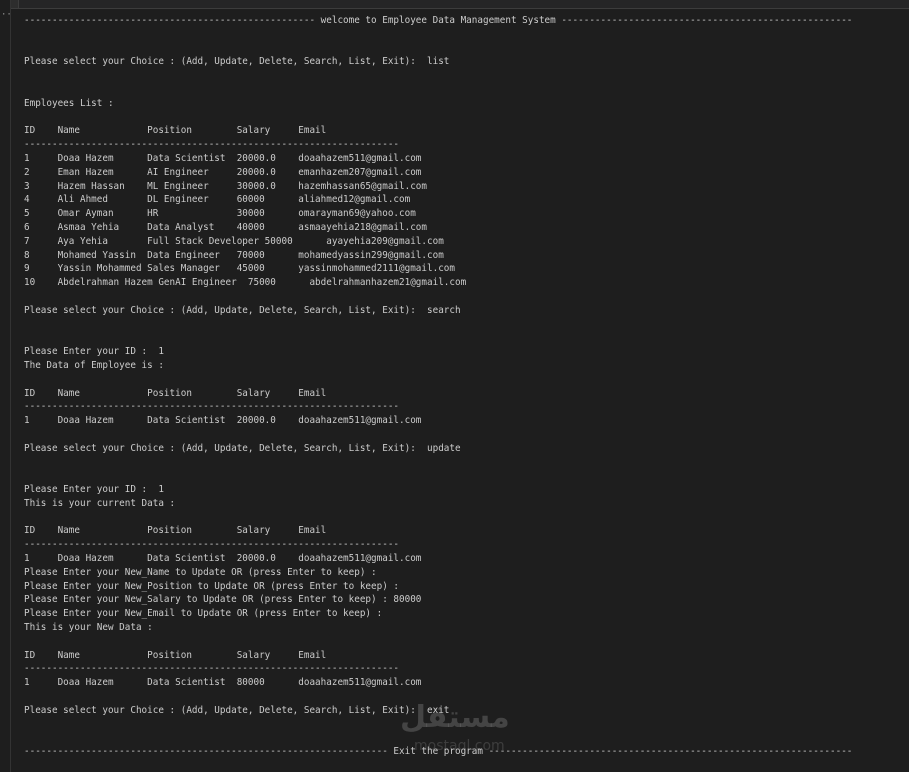 The image size is (909, 772). I want to click on terminal-line: This is your current Data :, so click(100, 503).